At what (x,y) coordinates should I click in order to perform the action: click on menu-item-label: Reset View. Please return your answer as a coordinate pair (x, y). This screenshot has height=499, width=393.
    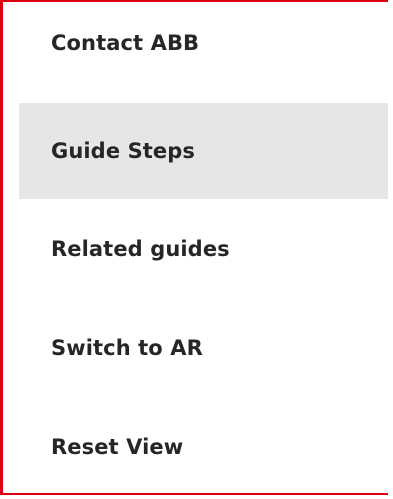
    Looking at the image, I should click on (117, 447).